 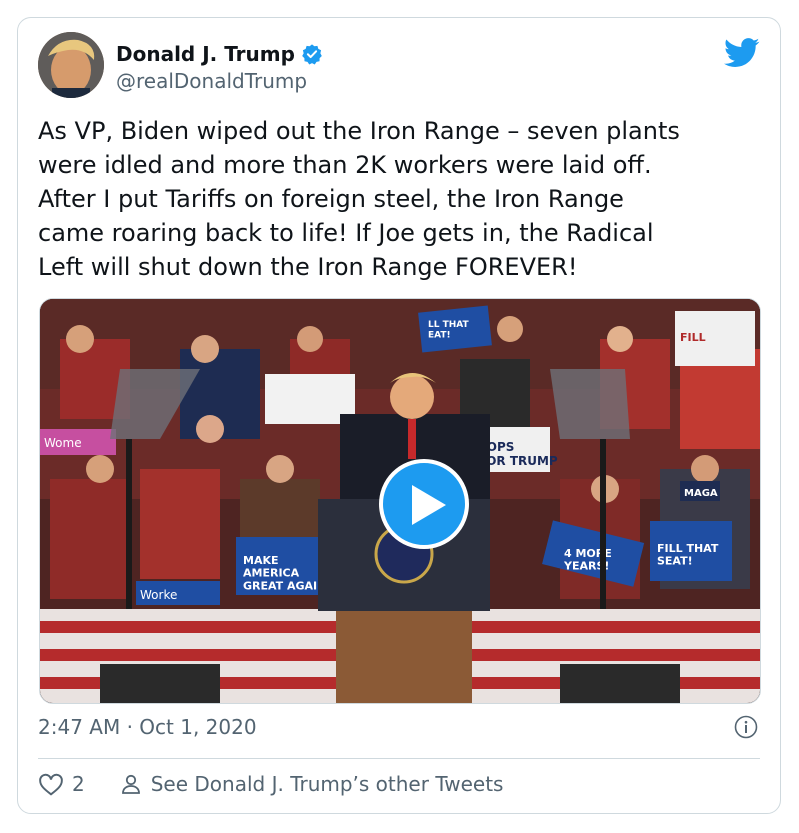 I want to click on other-tweets-link: See Donald J. Trump’s other Tweets, so click(x=311, y=784).